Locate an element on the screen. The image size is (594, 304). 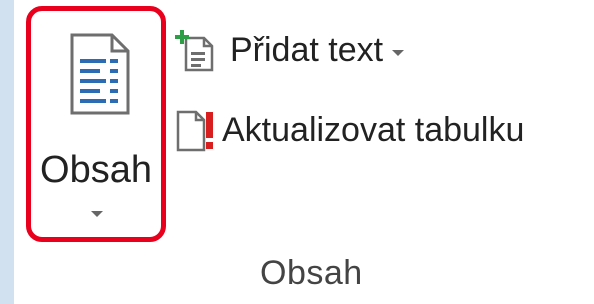
add-text-button: Přidat text is located at coordinates (289, 50).